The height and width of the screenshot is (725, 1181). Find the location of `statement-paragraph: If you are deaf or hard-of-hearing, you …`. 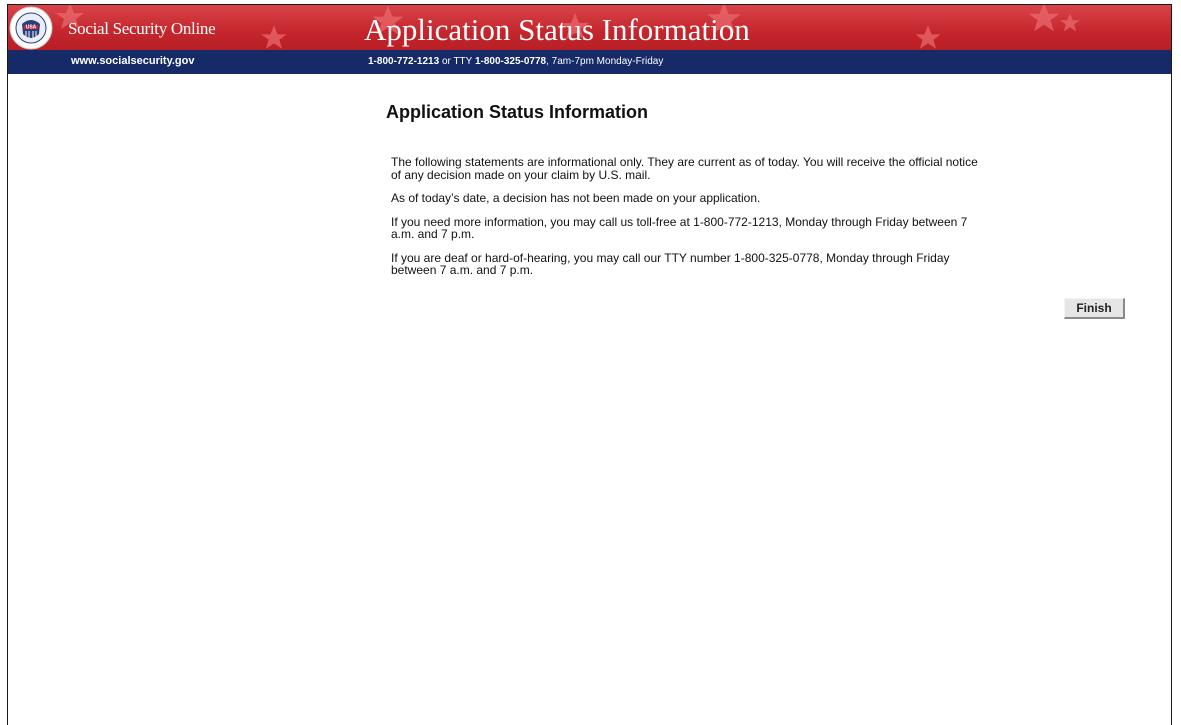

statement-paragraph: If you are deaf or hard-of-hearing, you … is located at coordinates (670, 263).